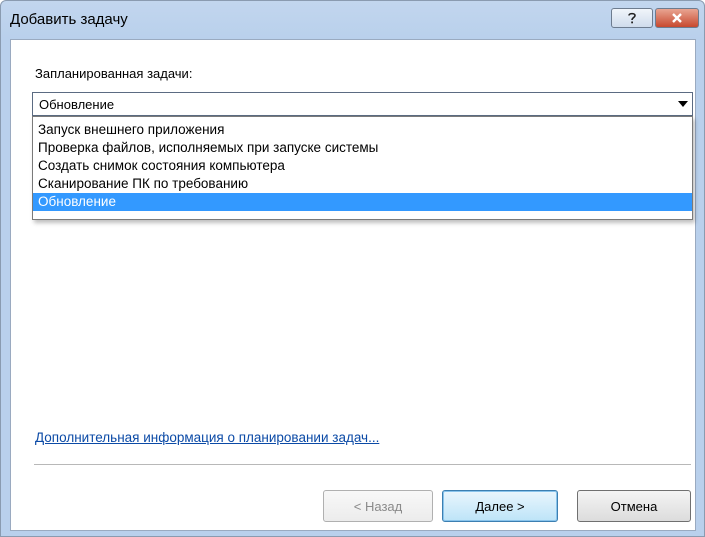 Image resolution: width=705 pixels, height=537 pixels. Describe the element at coordinates (362, 184) in the screenshot. I see `list-item: Сканирование ПК по требованию` at that location.